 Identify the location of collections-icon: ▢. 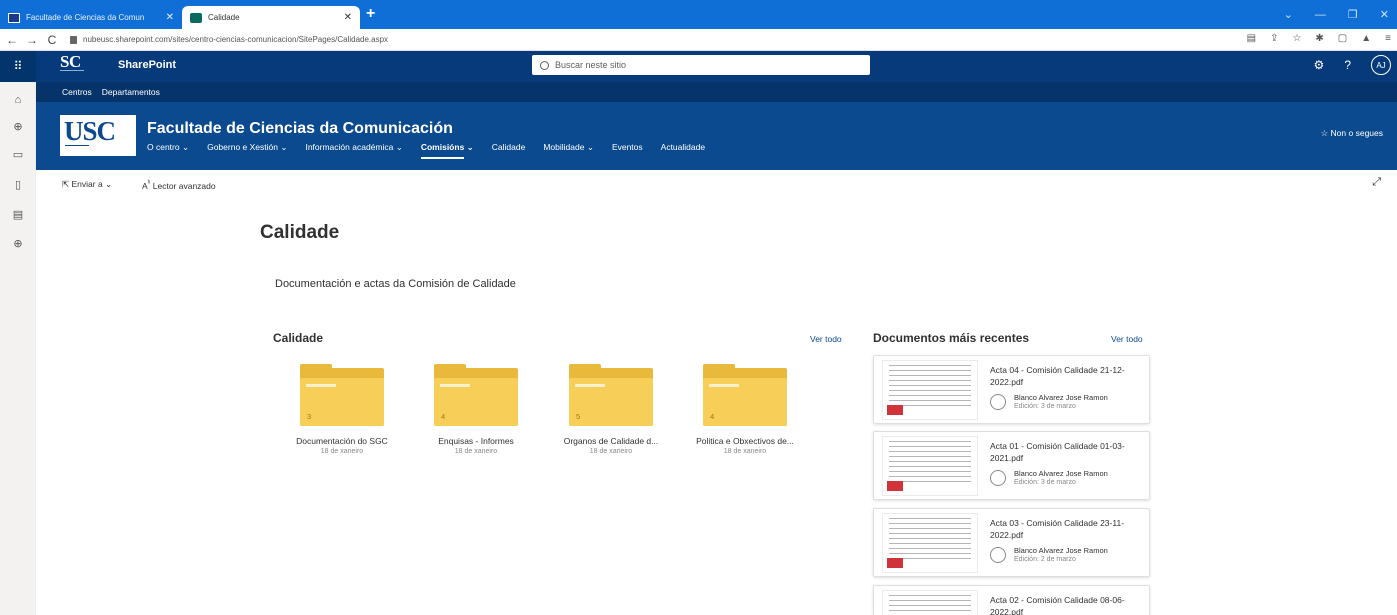
(1342, 38).